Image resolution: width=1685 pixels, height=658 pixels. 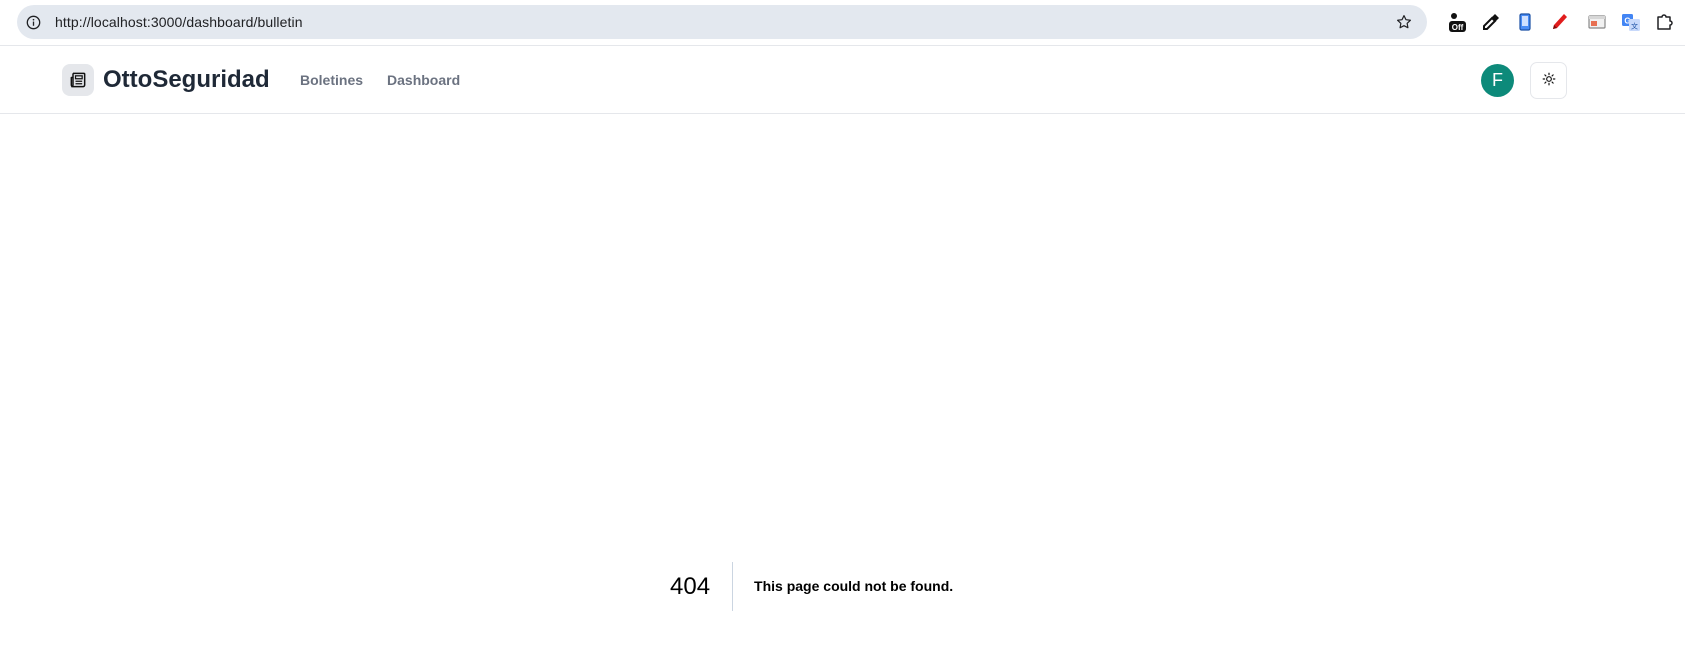 I want to click on url-text: http://localhost:3000/dashboard/bulletin, so click(x=179, y=22).